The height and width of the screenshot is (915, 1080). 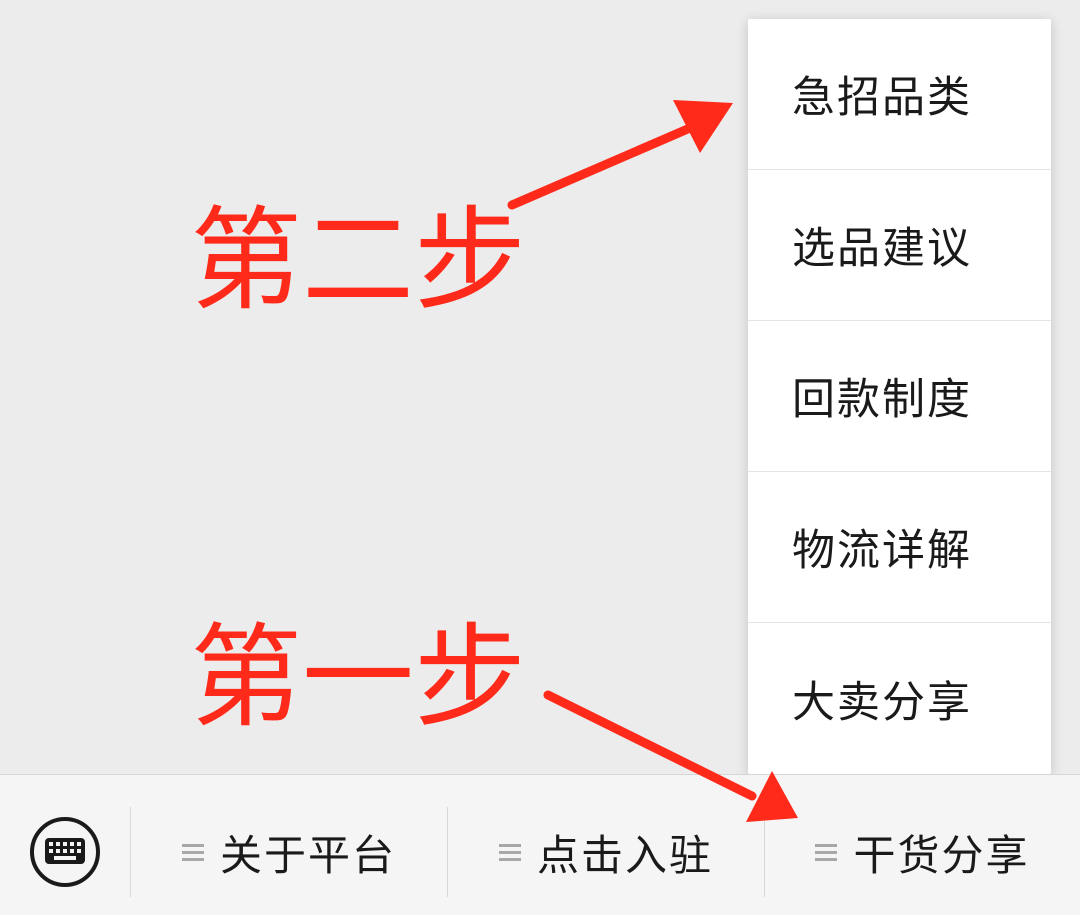 I want to click on tab-label: 关于平台, so click(x=307, y=855).